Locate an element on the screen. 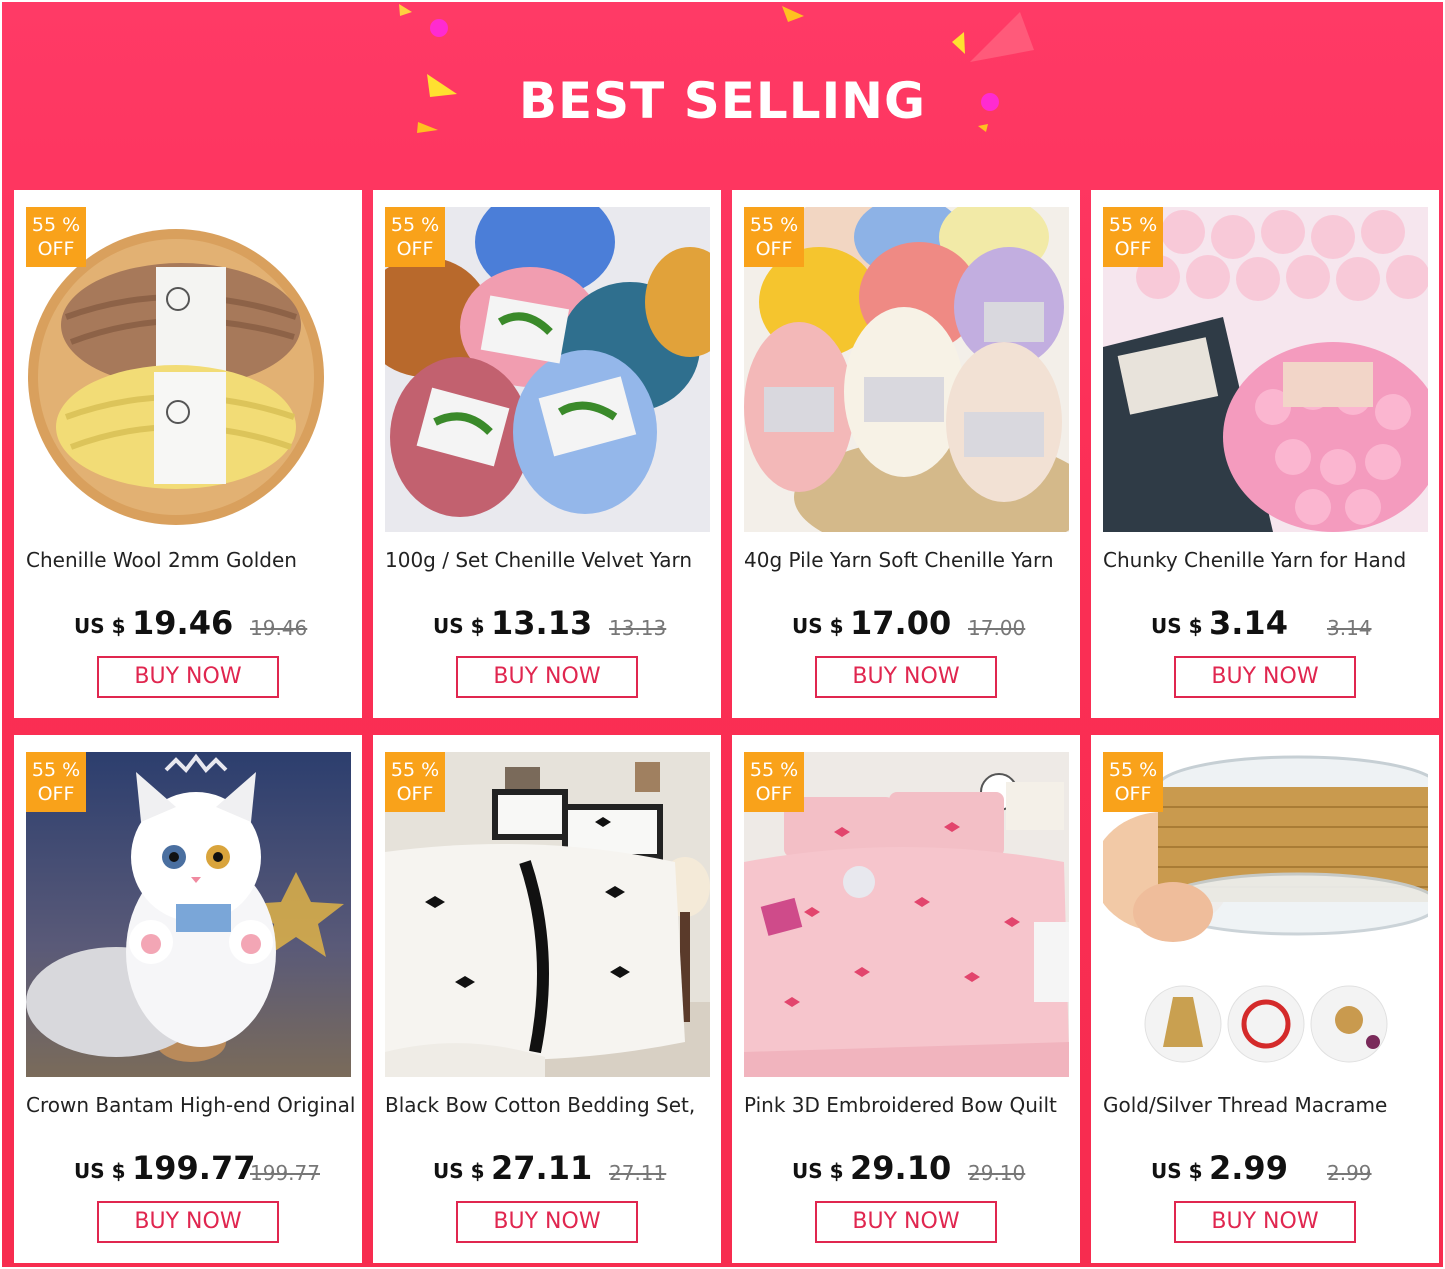  product-title: Chenille Wool 2mm Golden is located at coordinates (191, 560).